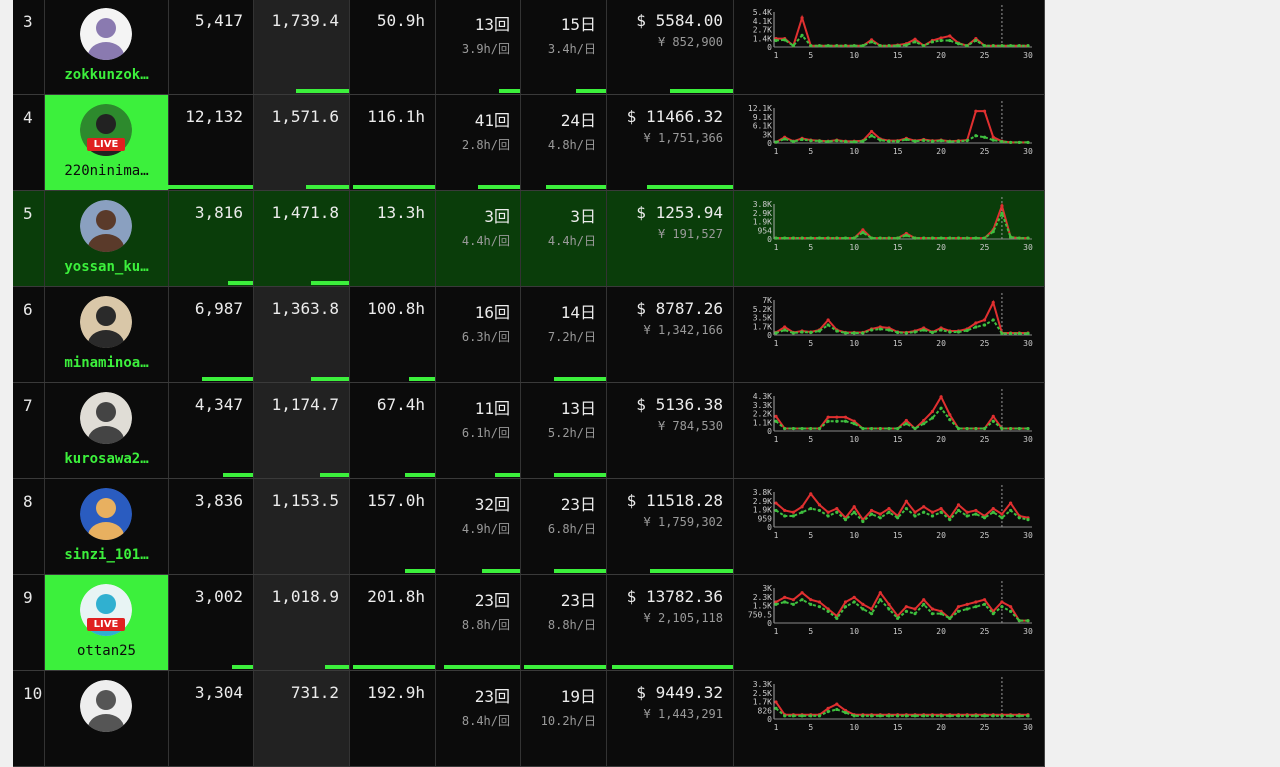 This screenshot has width=1280, height=767. Describe the element at coordinates (762, 222) in the screenshot. I see `y-tick-label: 1.9K` at that location.